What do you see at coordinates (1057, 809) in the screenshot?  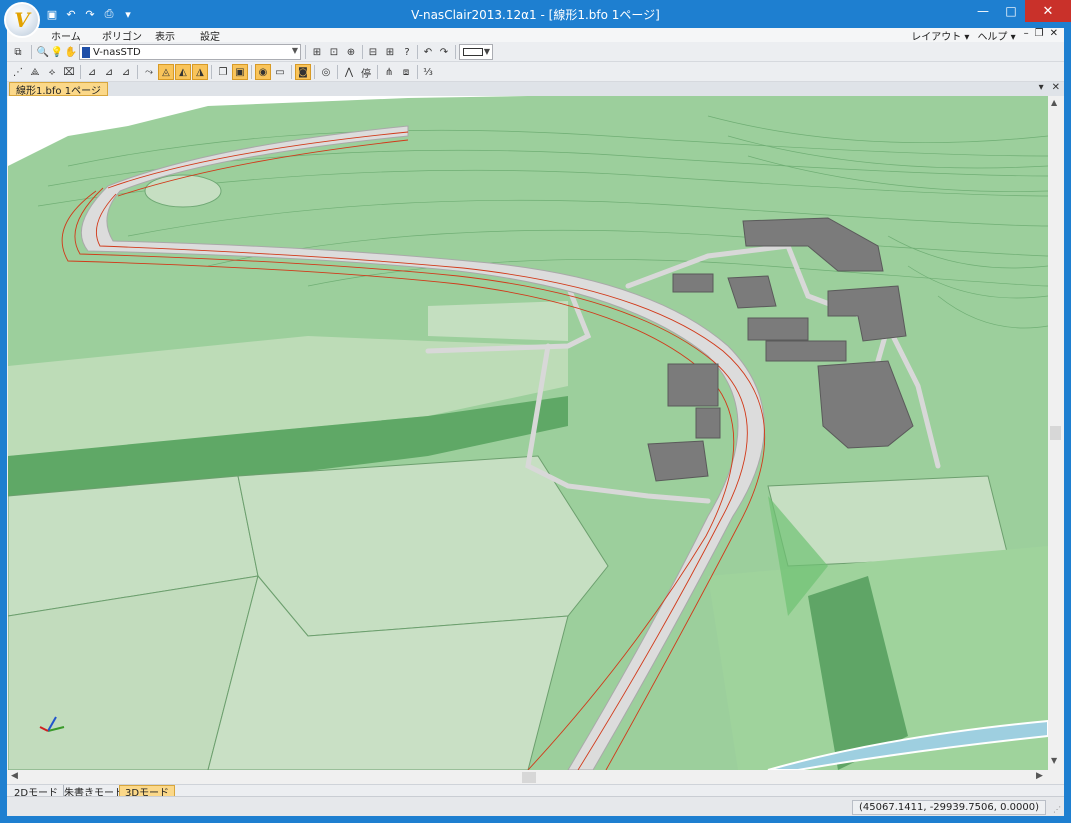 I see `resize-grip-icon: ⋰` at bounding box center [1057, 809].